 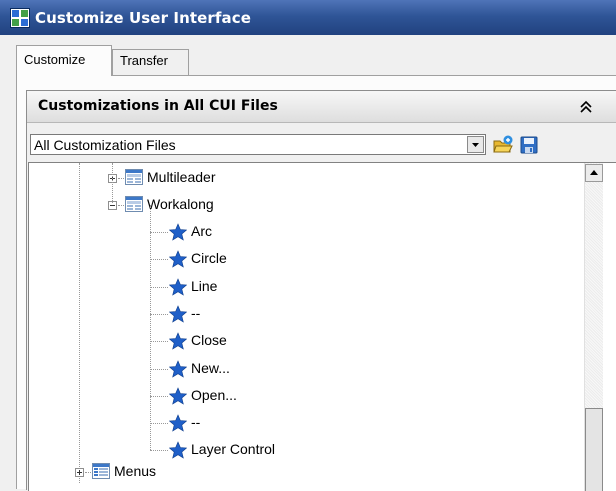 I want to click on tree-node-label: Arc, so click(x=201, y=231).